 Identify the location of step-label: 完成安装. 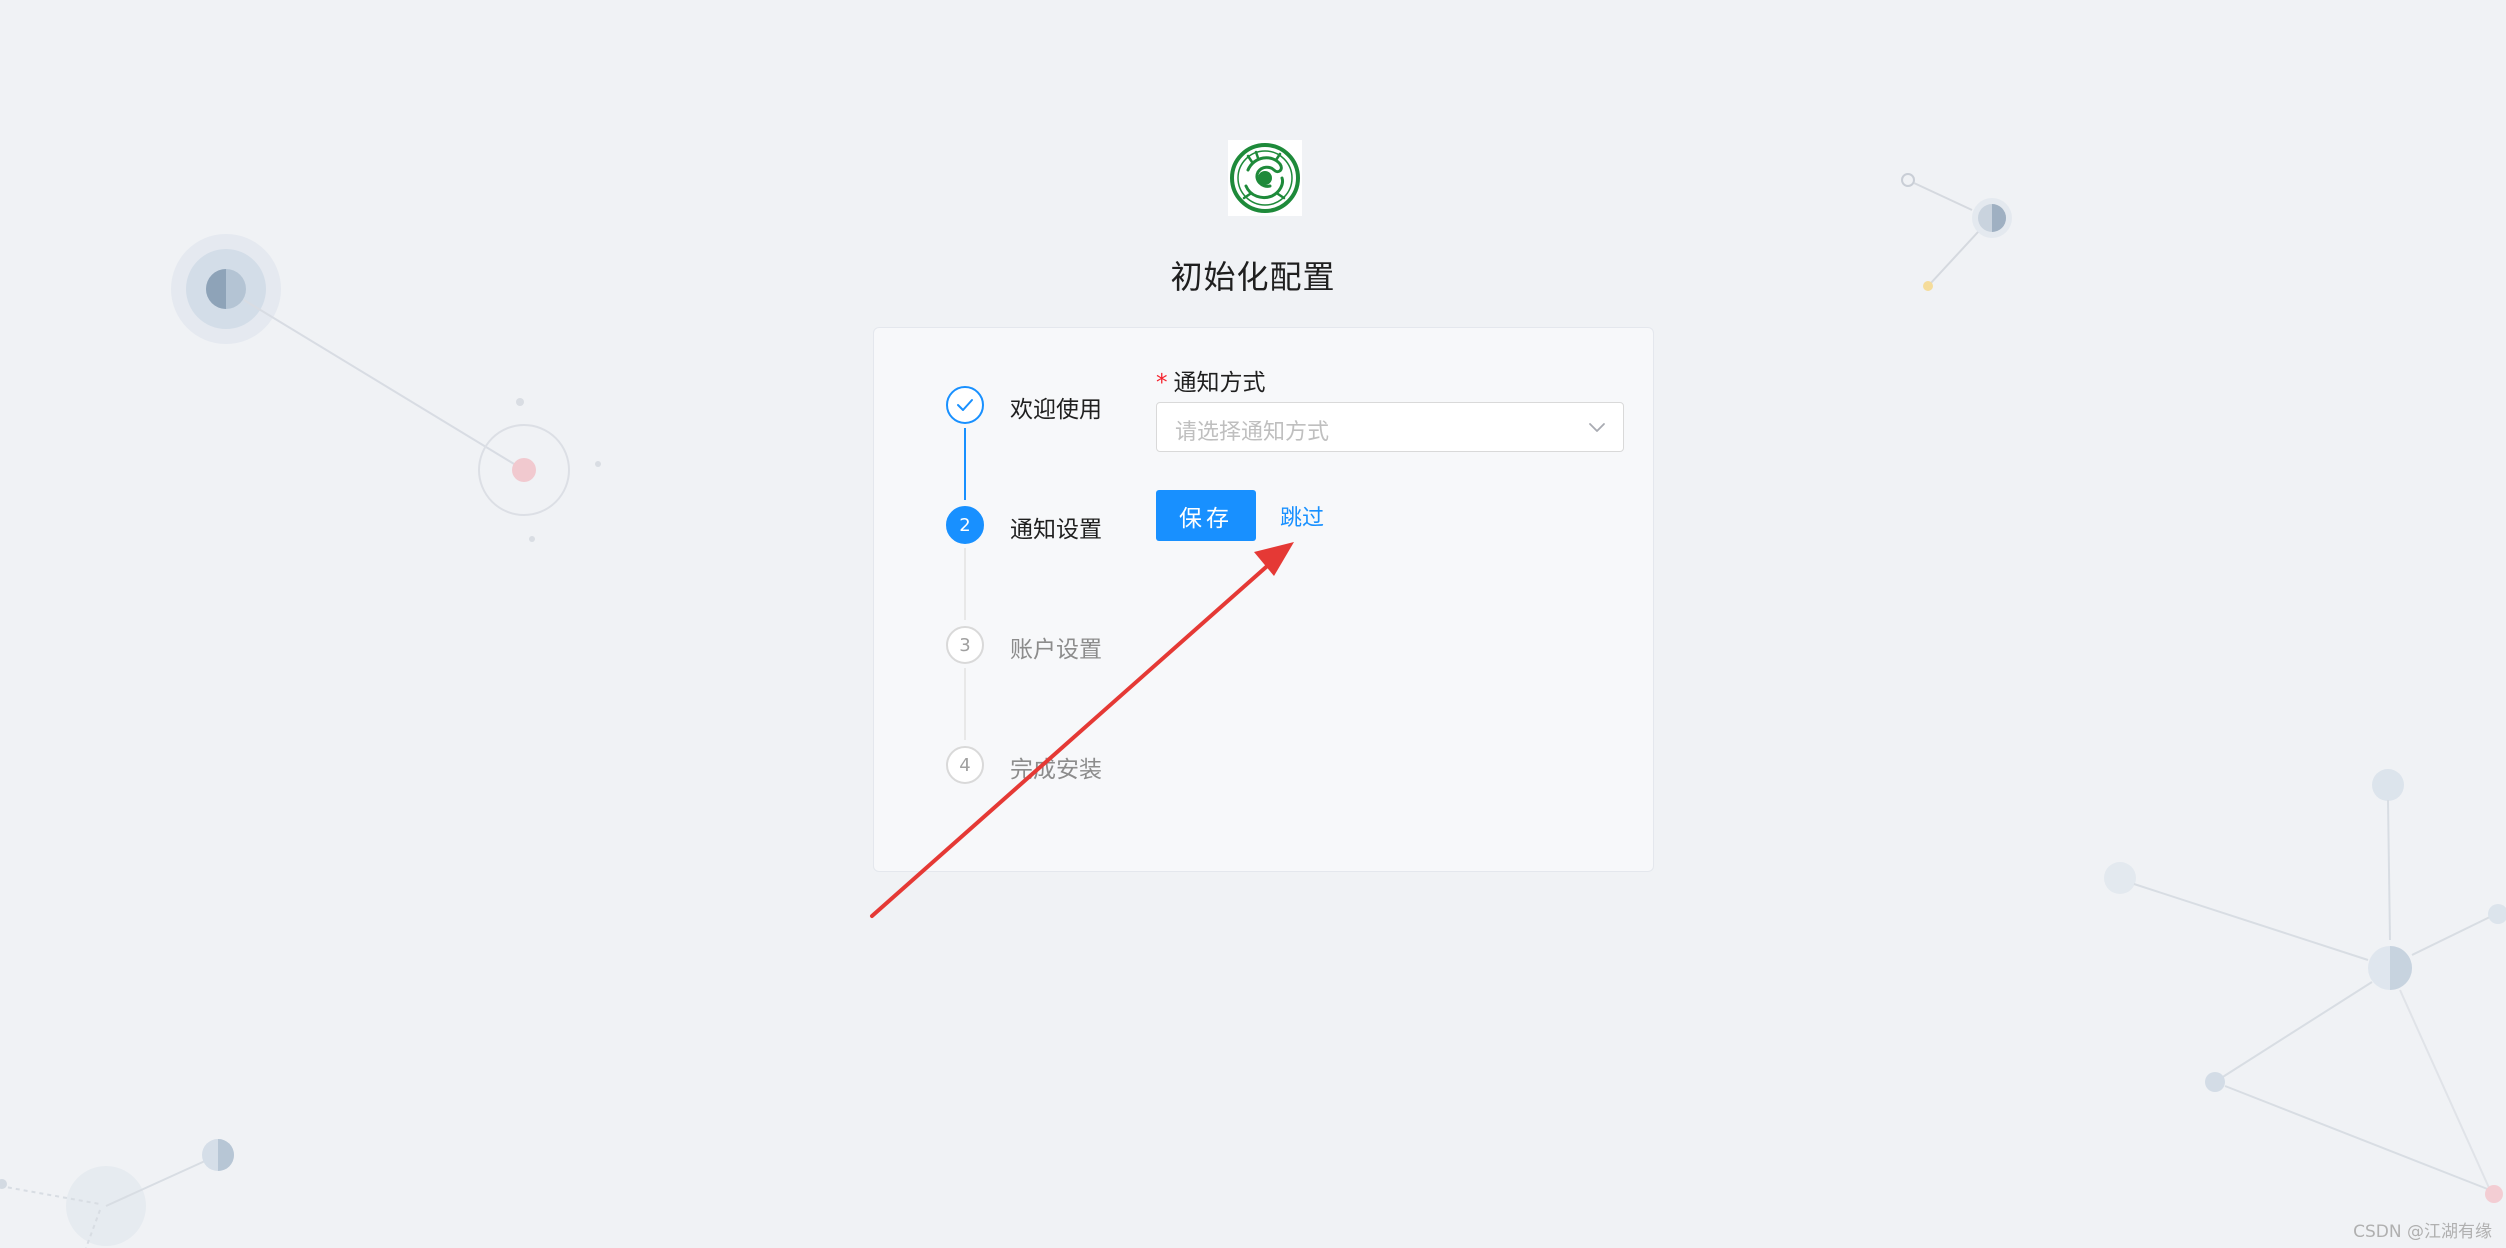
(1056, 770).